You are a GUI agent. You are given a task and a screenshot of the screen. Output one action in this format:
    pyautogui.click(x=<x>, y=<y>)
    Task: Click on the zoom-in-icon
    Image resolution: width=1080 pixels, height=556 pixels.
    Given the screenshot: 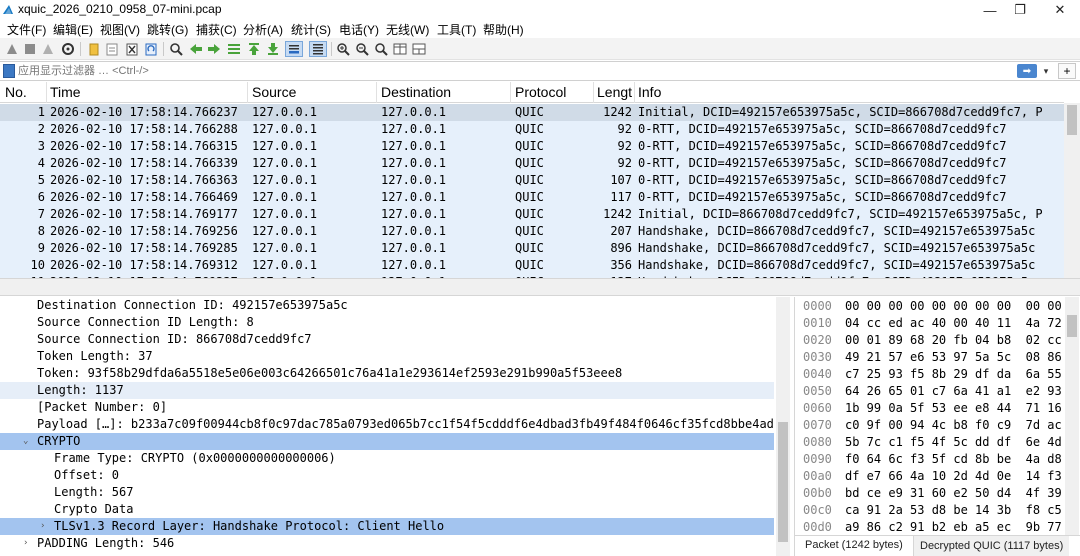 What is the action you would take?
    pyautogui.click(x=343, y=49)
    